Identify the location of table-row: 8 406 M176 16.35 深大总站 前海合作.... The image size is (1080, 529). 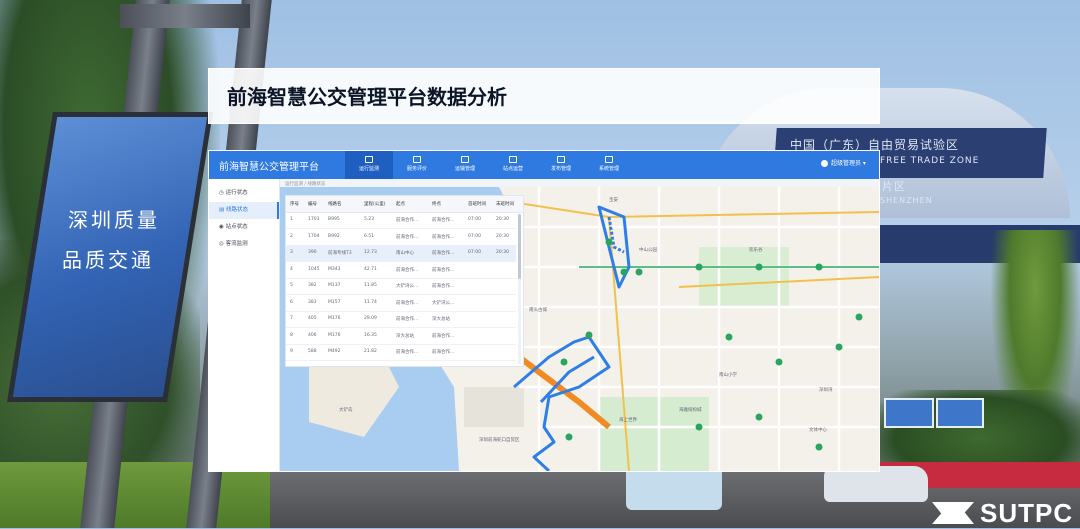
(401, 336).